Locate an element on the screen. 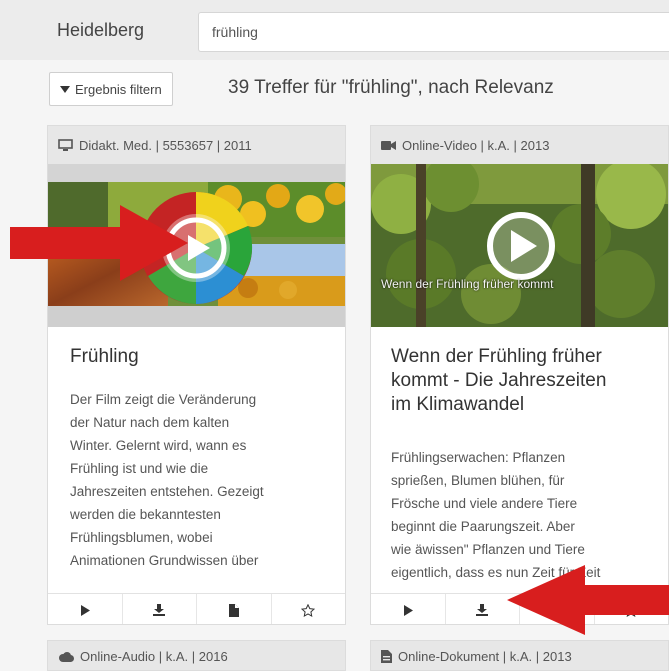 This screenshot has height=671, width=669. description-line: Der Film zeigt die Veränderung is located at coordinates (163, 399).